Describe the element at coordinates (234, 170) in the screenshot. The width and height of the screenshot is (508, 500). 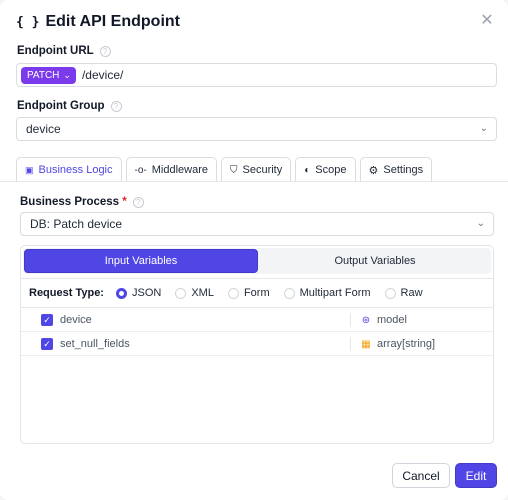
I see `shield-icon: ⛉` at that location.